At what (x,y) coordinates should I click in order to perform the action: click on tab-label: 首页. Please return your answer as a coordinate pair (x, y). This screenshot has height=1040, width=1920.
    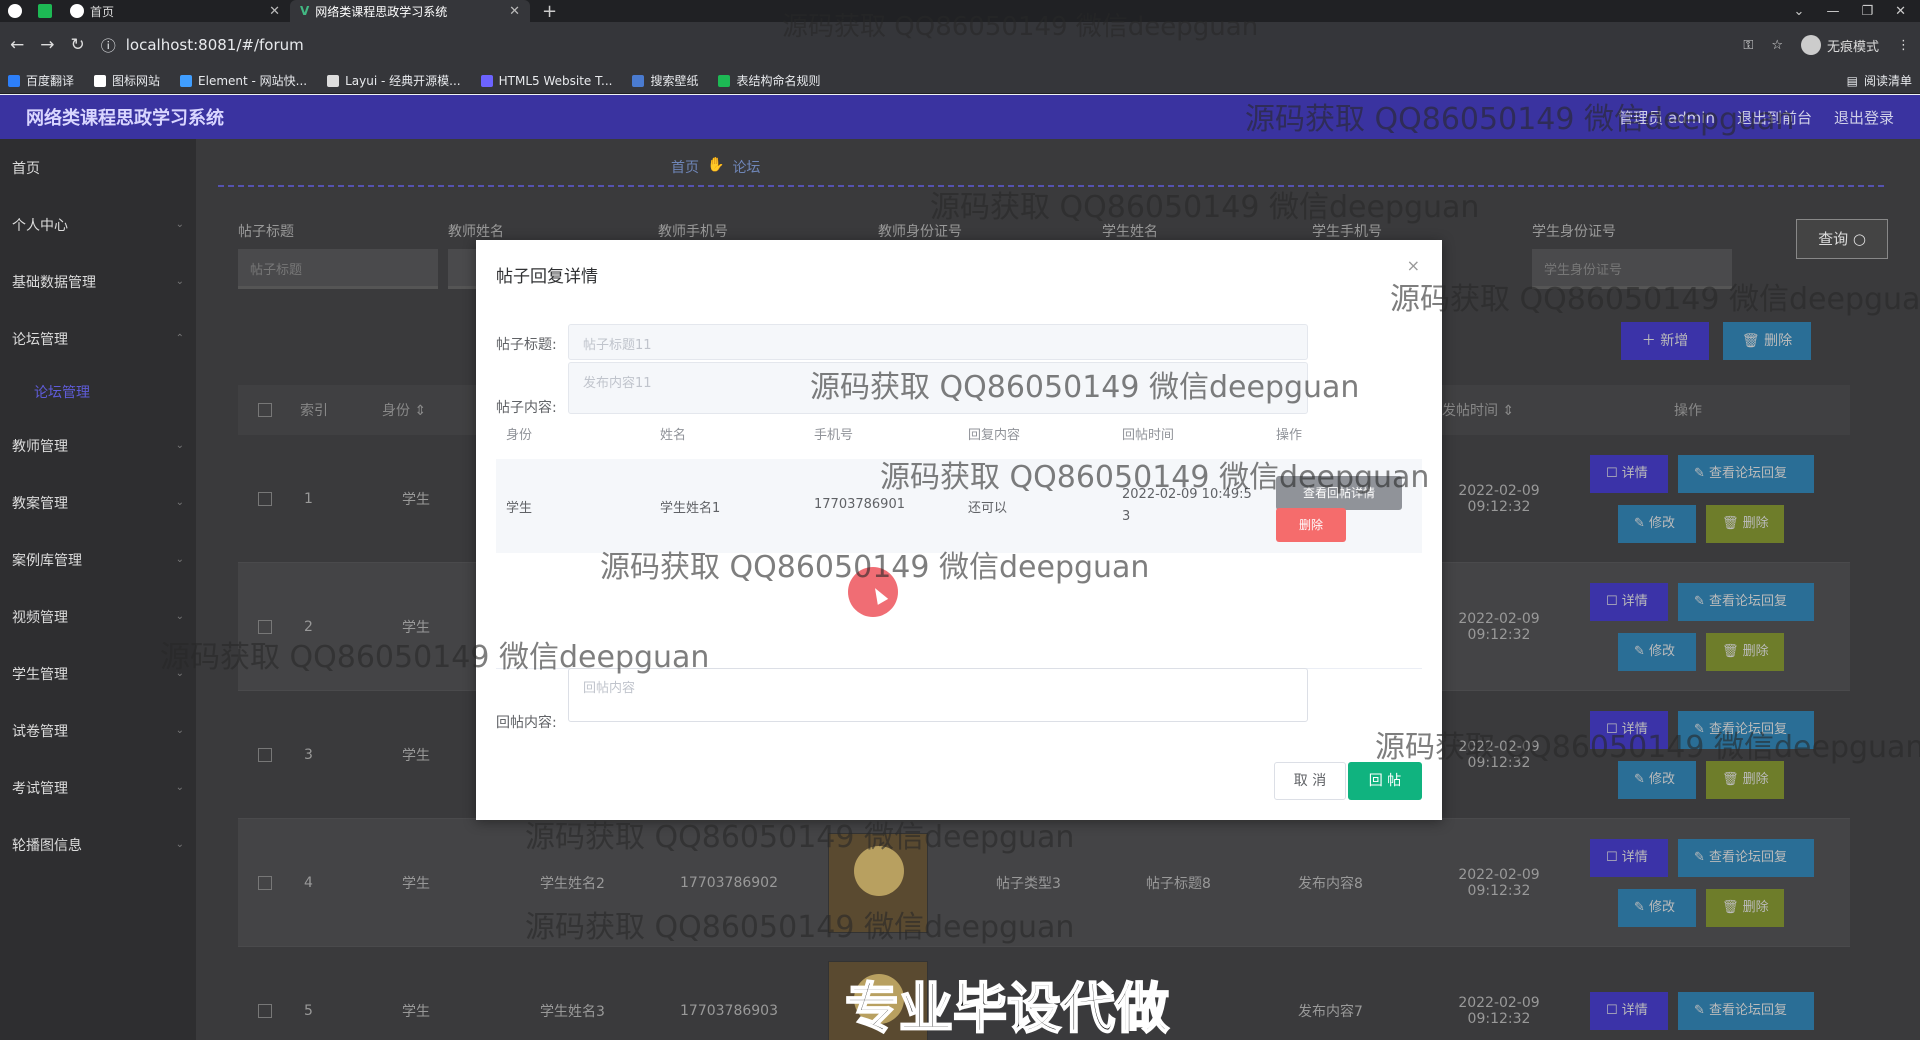
    Looking at the image, I should click on (102, 11).